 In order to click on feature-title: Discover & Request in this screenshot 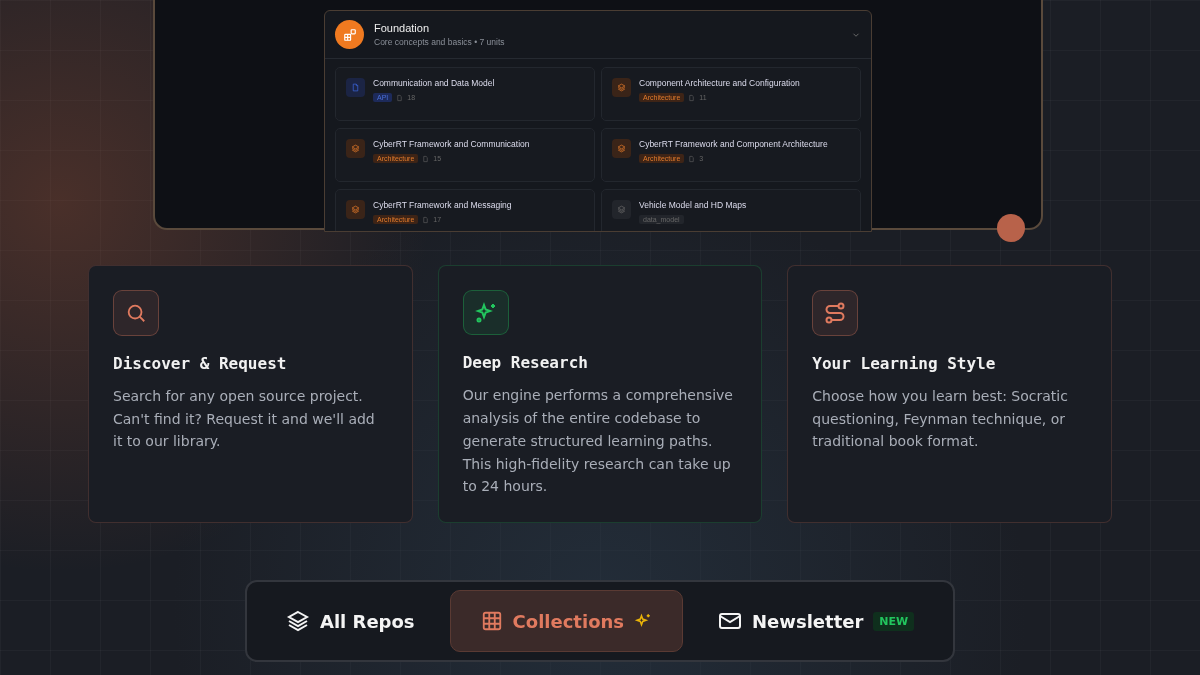, I will do `click(200, 363)`.